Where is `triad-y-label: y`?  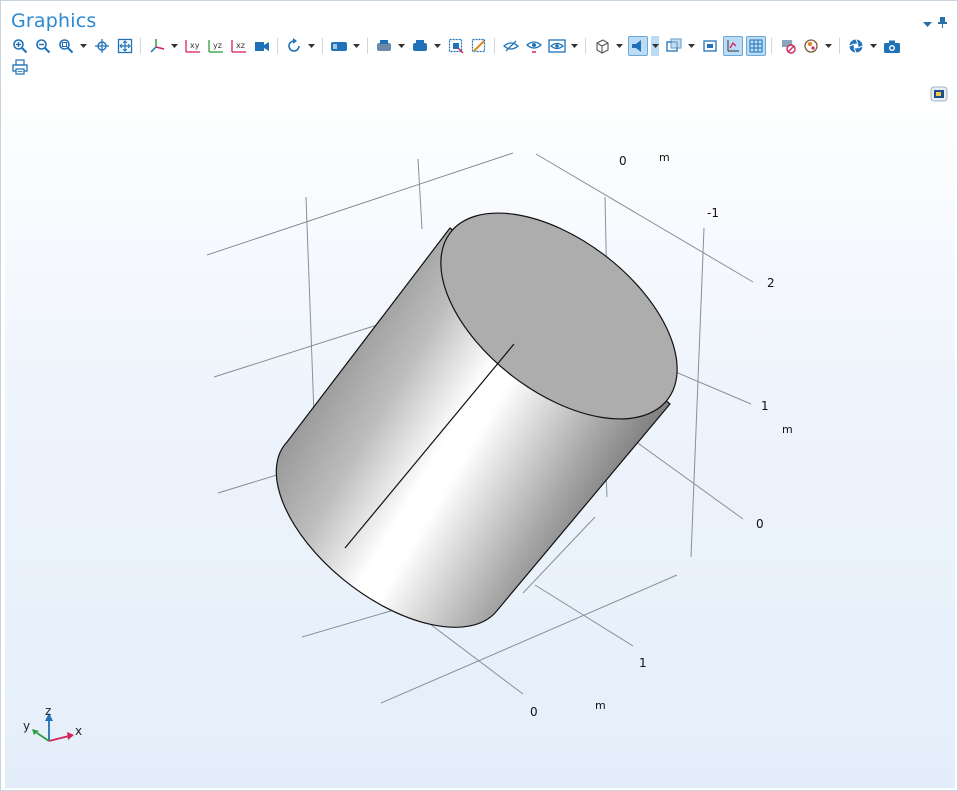
triad-y-label: y is located at coordinates (26, 726).